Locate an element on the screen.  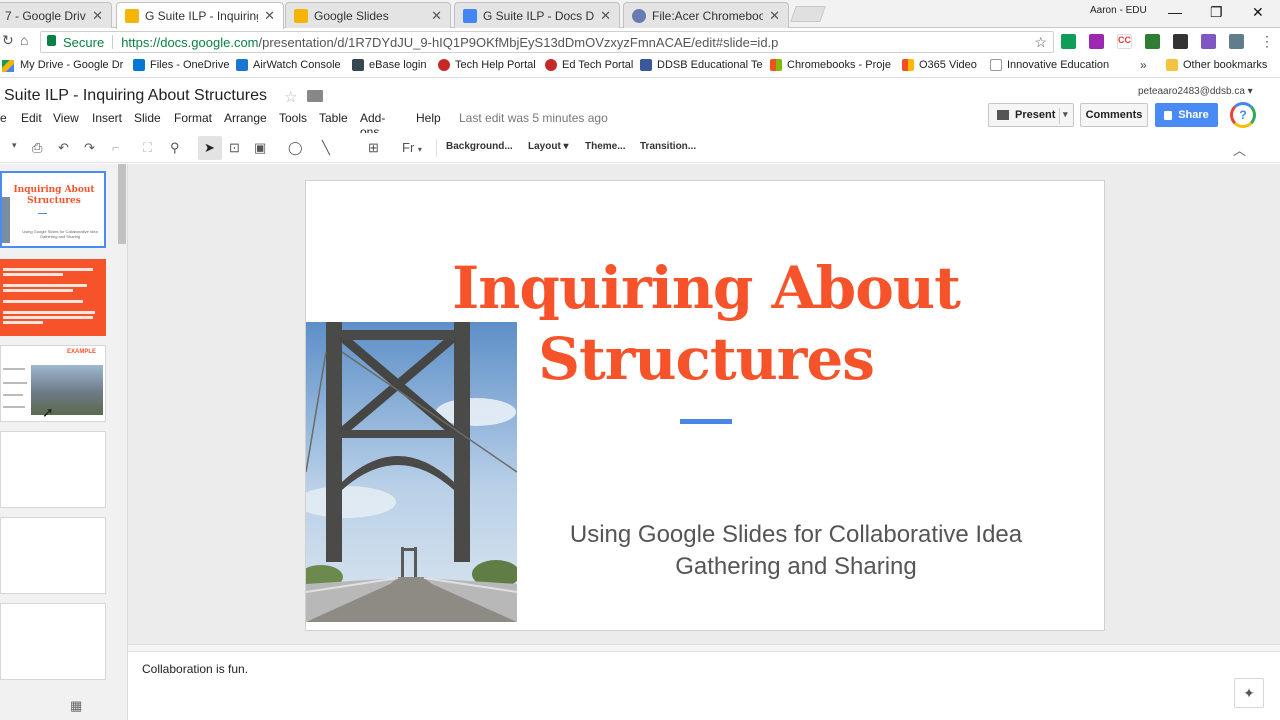
menu-tools: Tools is located at coordinates (293, 118).